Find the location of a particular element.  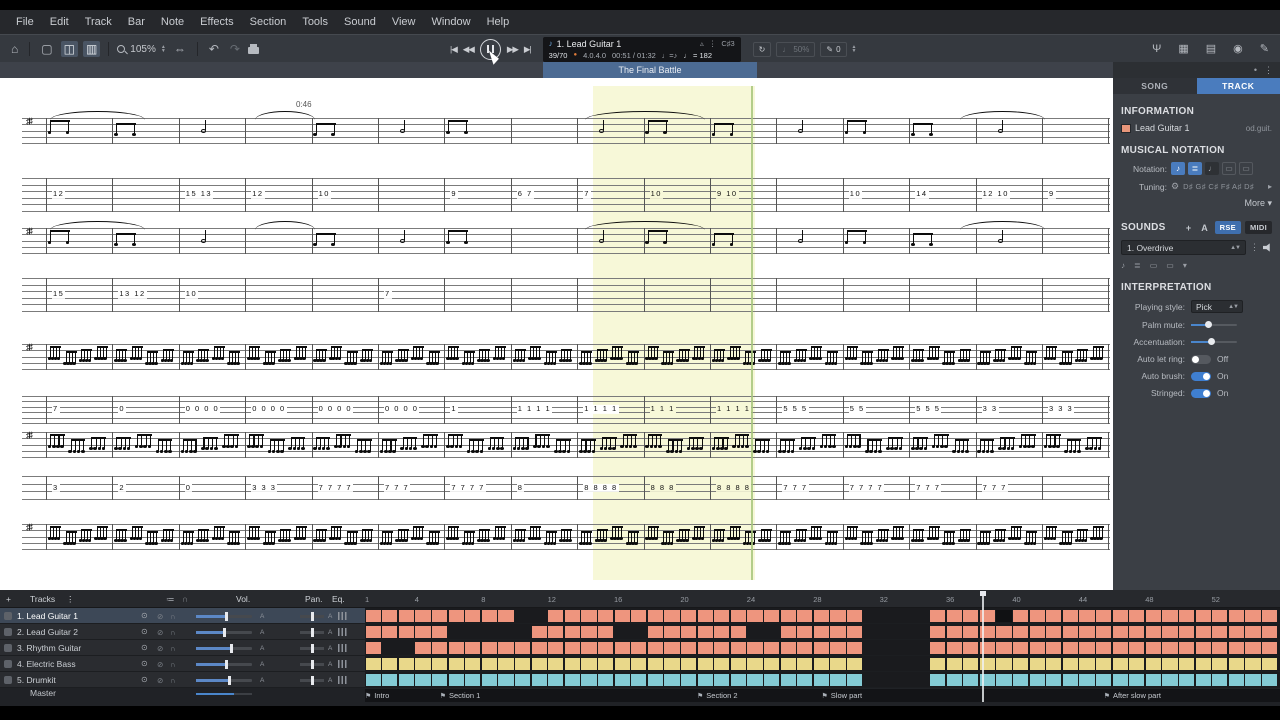

slash-notation-button: ♩ is located at coordinates (1212, 168).